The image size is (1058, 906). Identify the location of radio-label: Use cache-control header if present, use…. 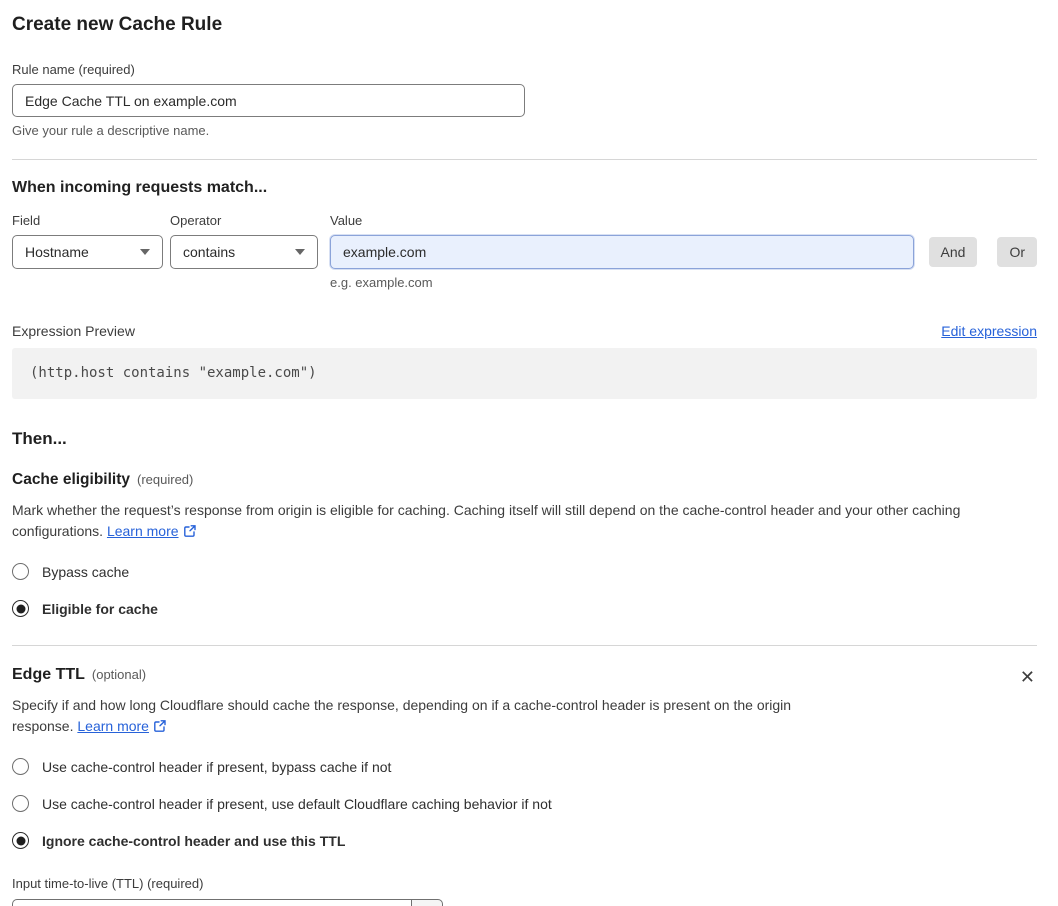
(297, 803).